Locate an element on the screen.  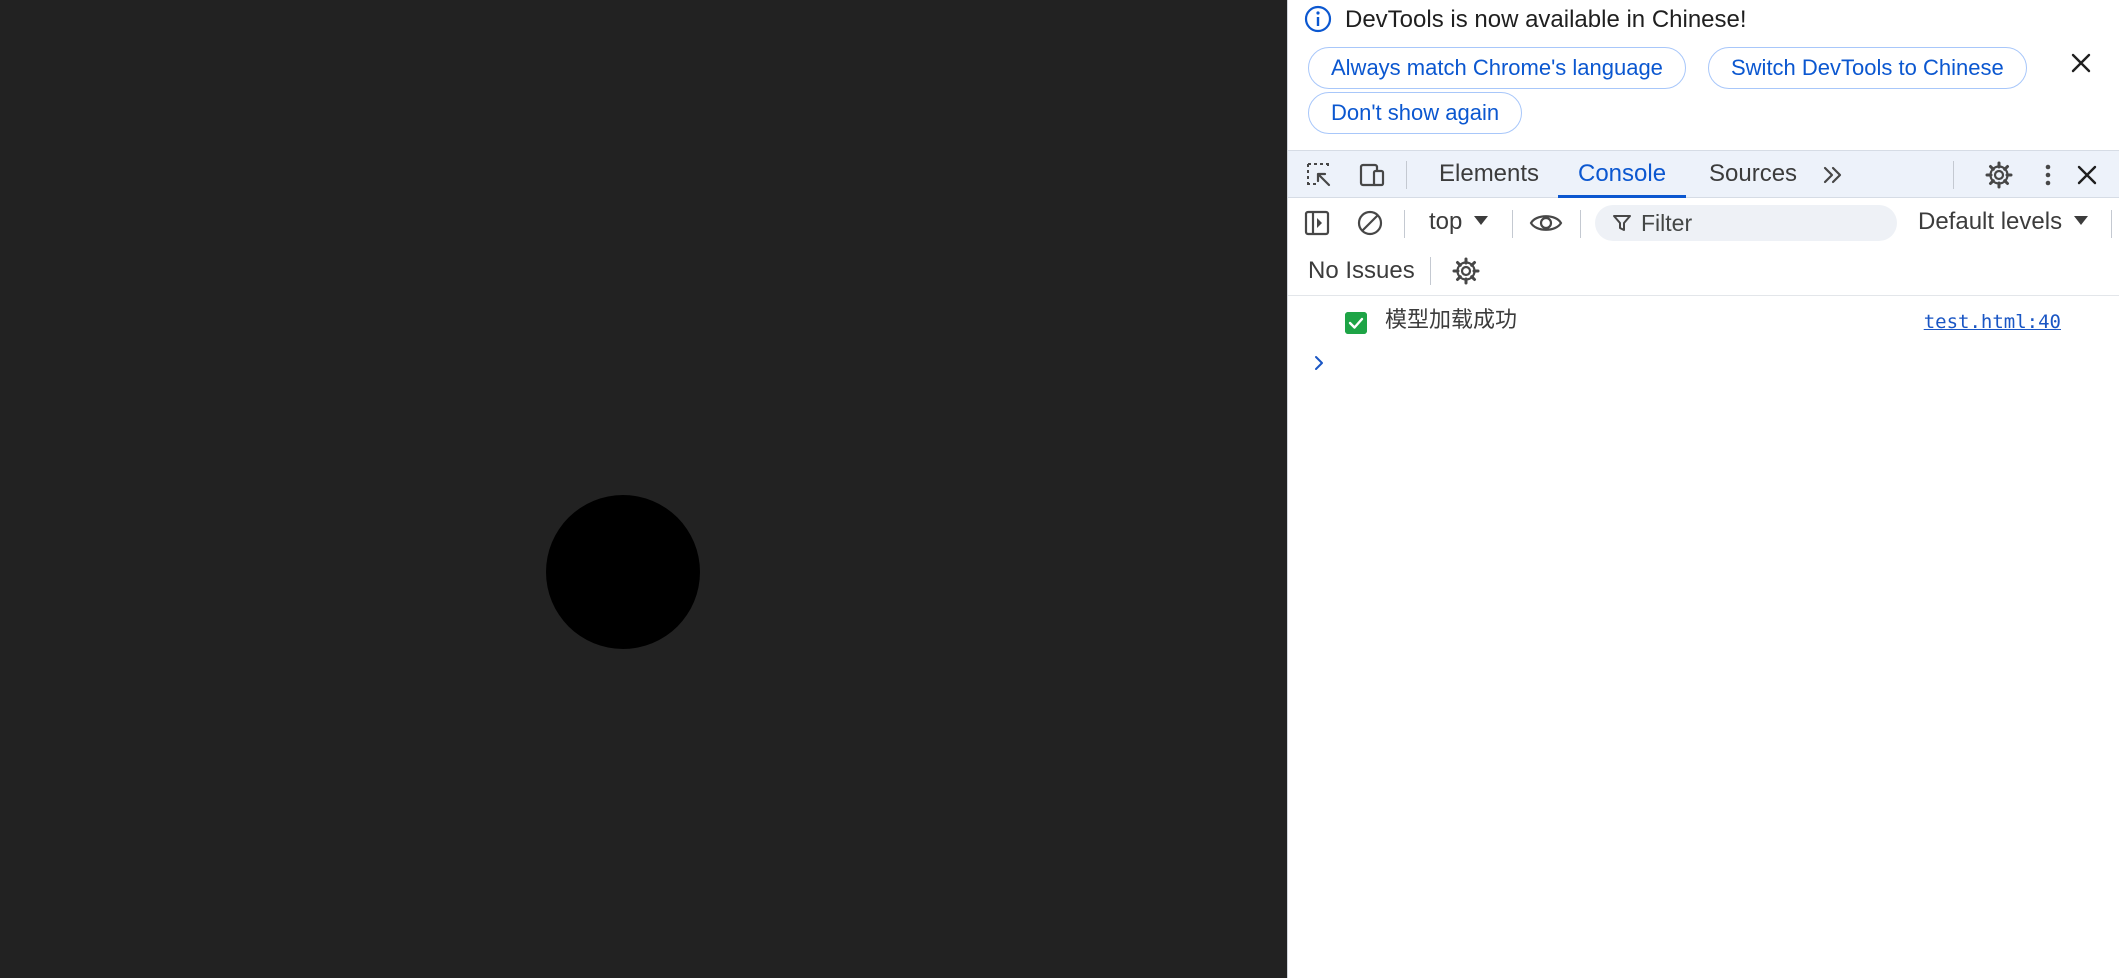
context-selector: top is located at coordinates (1459, 222).